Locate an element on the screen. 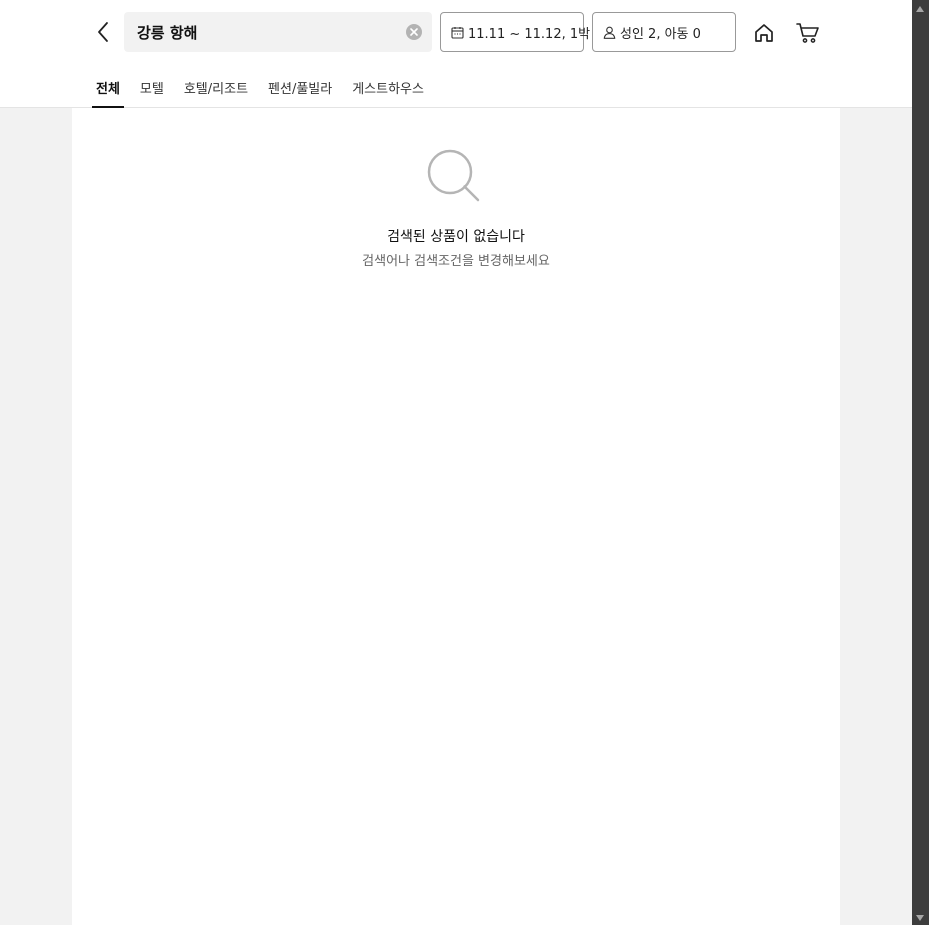 The image size is (929, 925). clear-search-button is located at coordinates (414, 32).